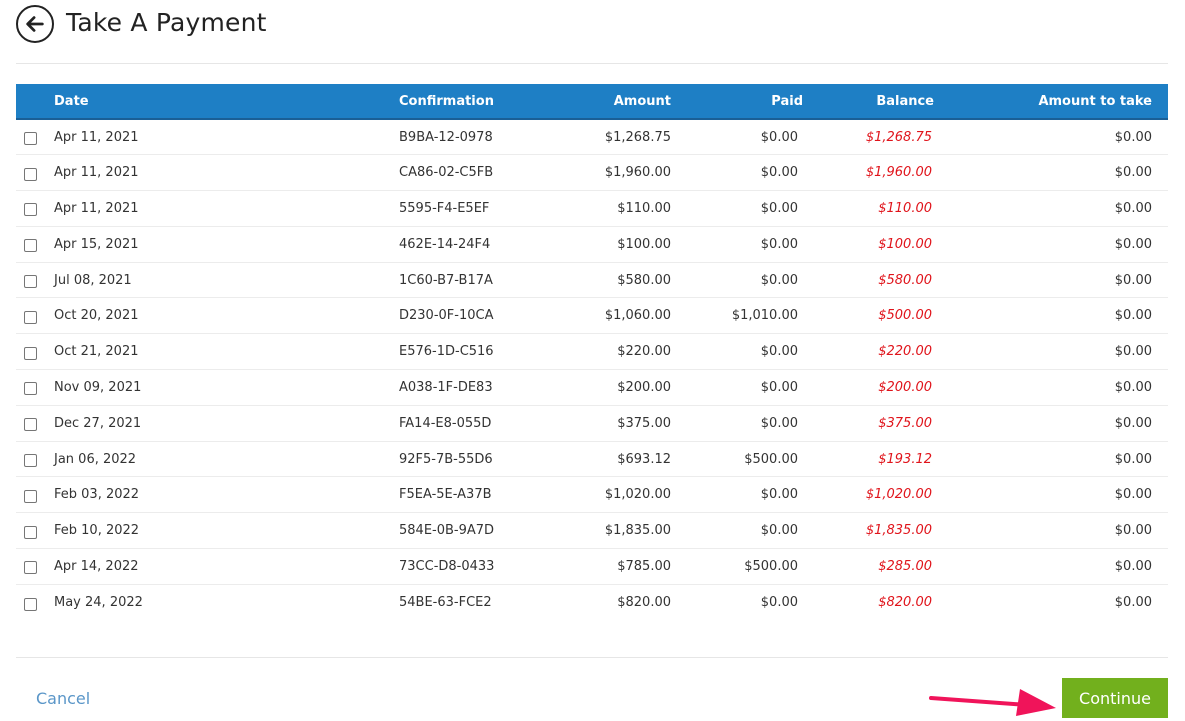 Image resolution: width=1185 pixels, height=721 pixels. What do you see at coordinates (868, 101) in the screenshot?
I see `column-header-balance: Balance` at bounding box center [868, 101].